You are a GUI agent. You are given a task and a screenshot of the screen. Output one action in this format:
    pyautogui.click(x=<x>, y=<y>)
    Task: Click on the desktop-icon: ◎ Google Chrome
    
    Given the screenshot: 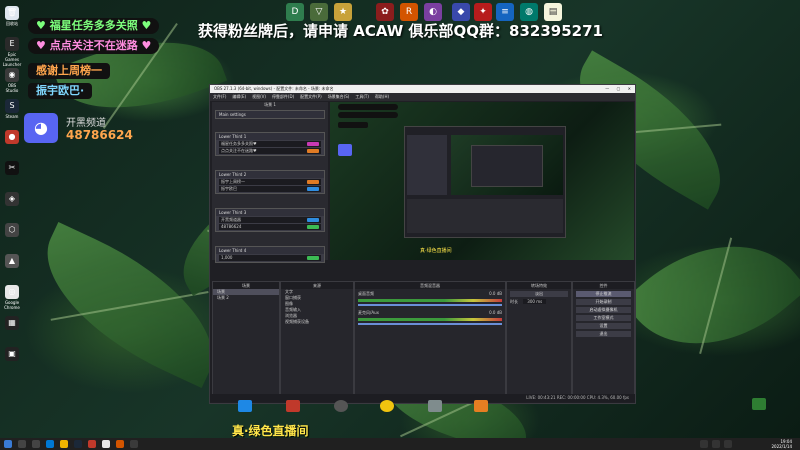 What is the action you would take?
    pyautogui.click(x=12, y=297)
    